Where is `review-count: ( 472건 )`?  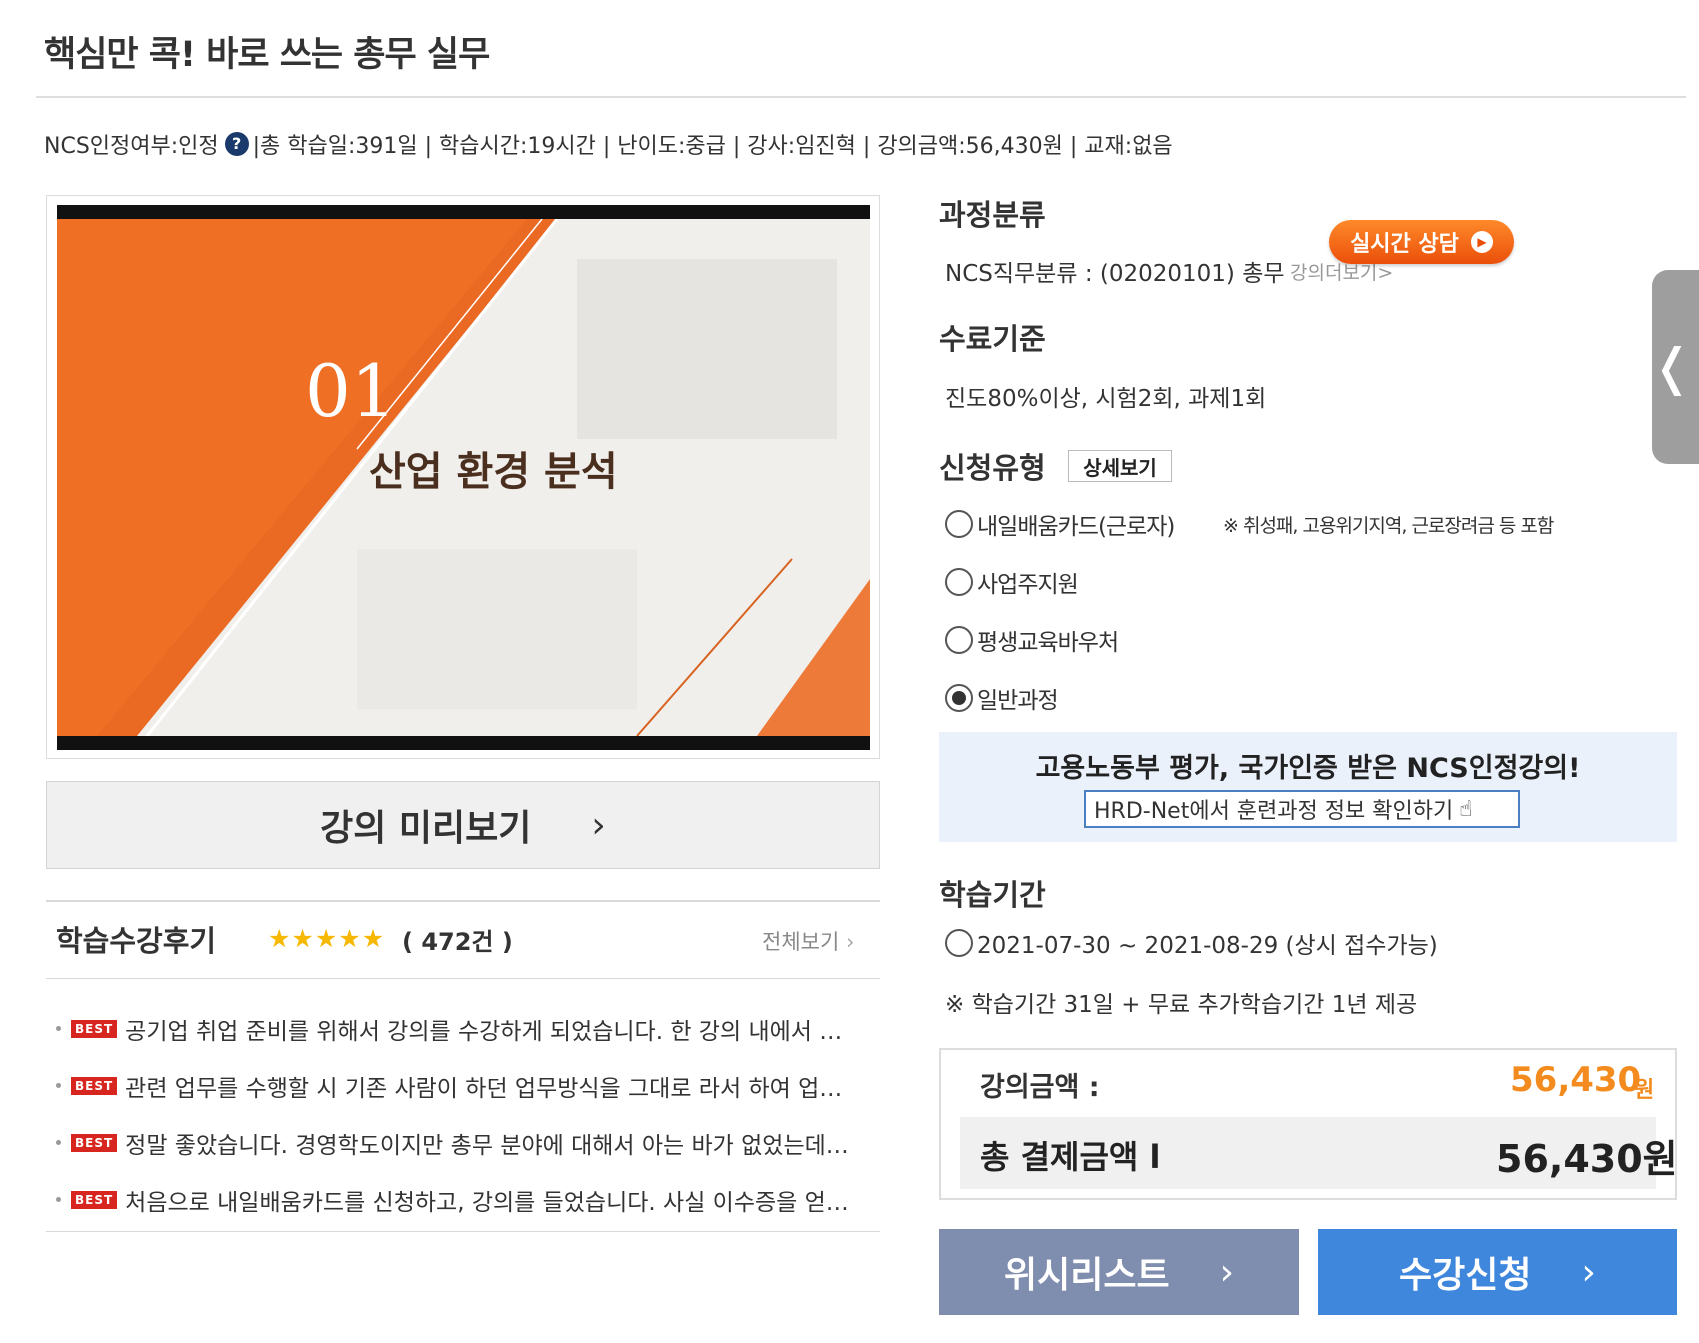 review-count: ( 472건 ) is located at coordinates (457, 942).